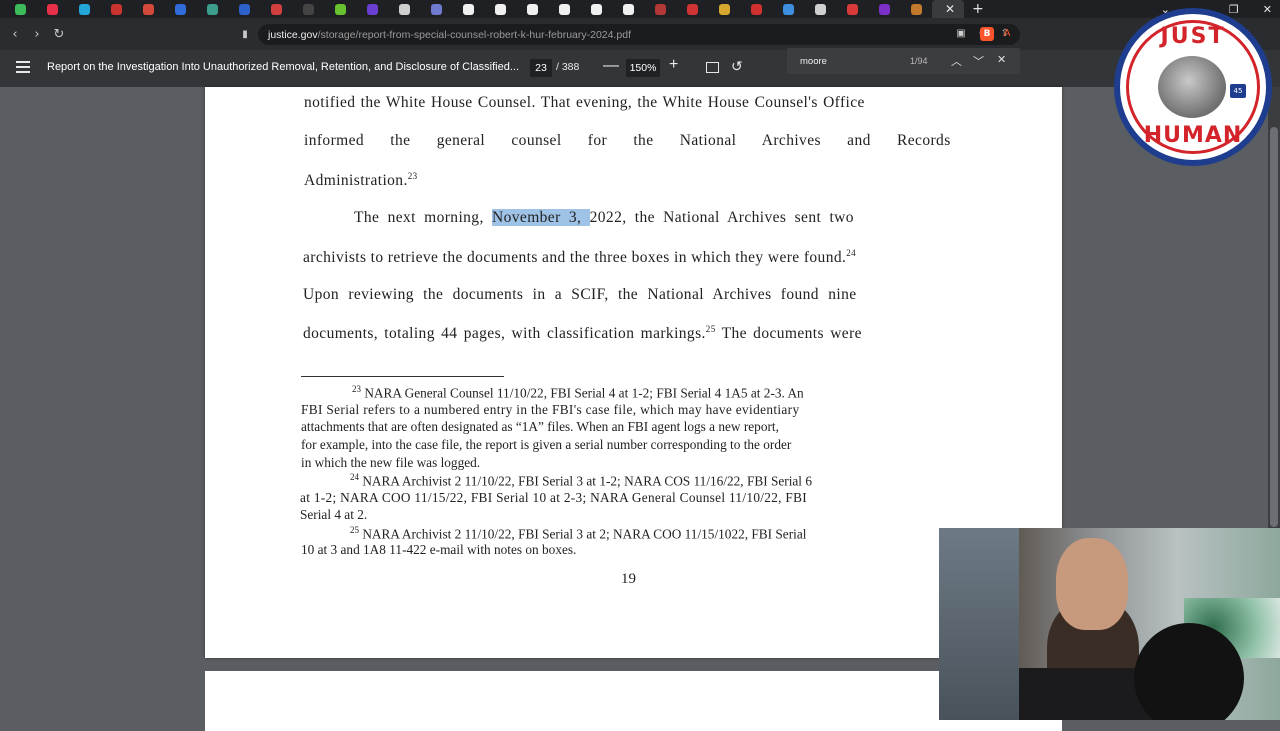 This screenshot has height=731, width=1280. I want to click on body-line: Administration.23, so click(361, 180).